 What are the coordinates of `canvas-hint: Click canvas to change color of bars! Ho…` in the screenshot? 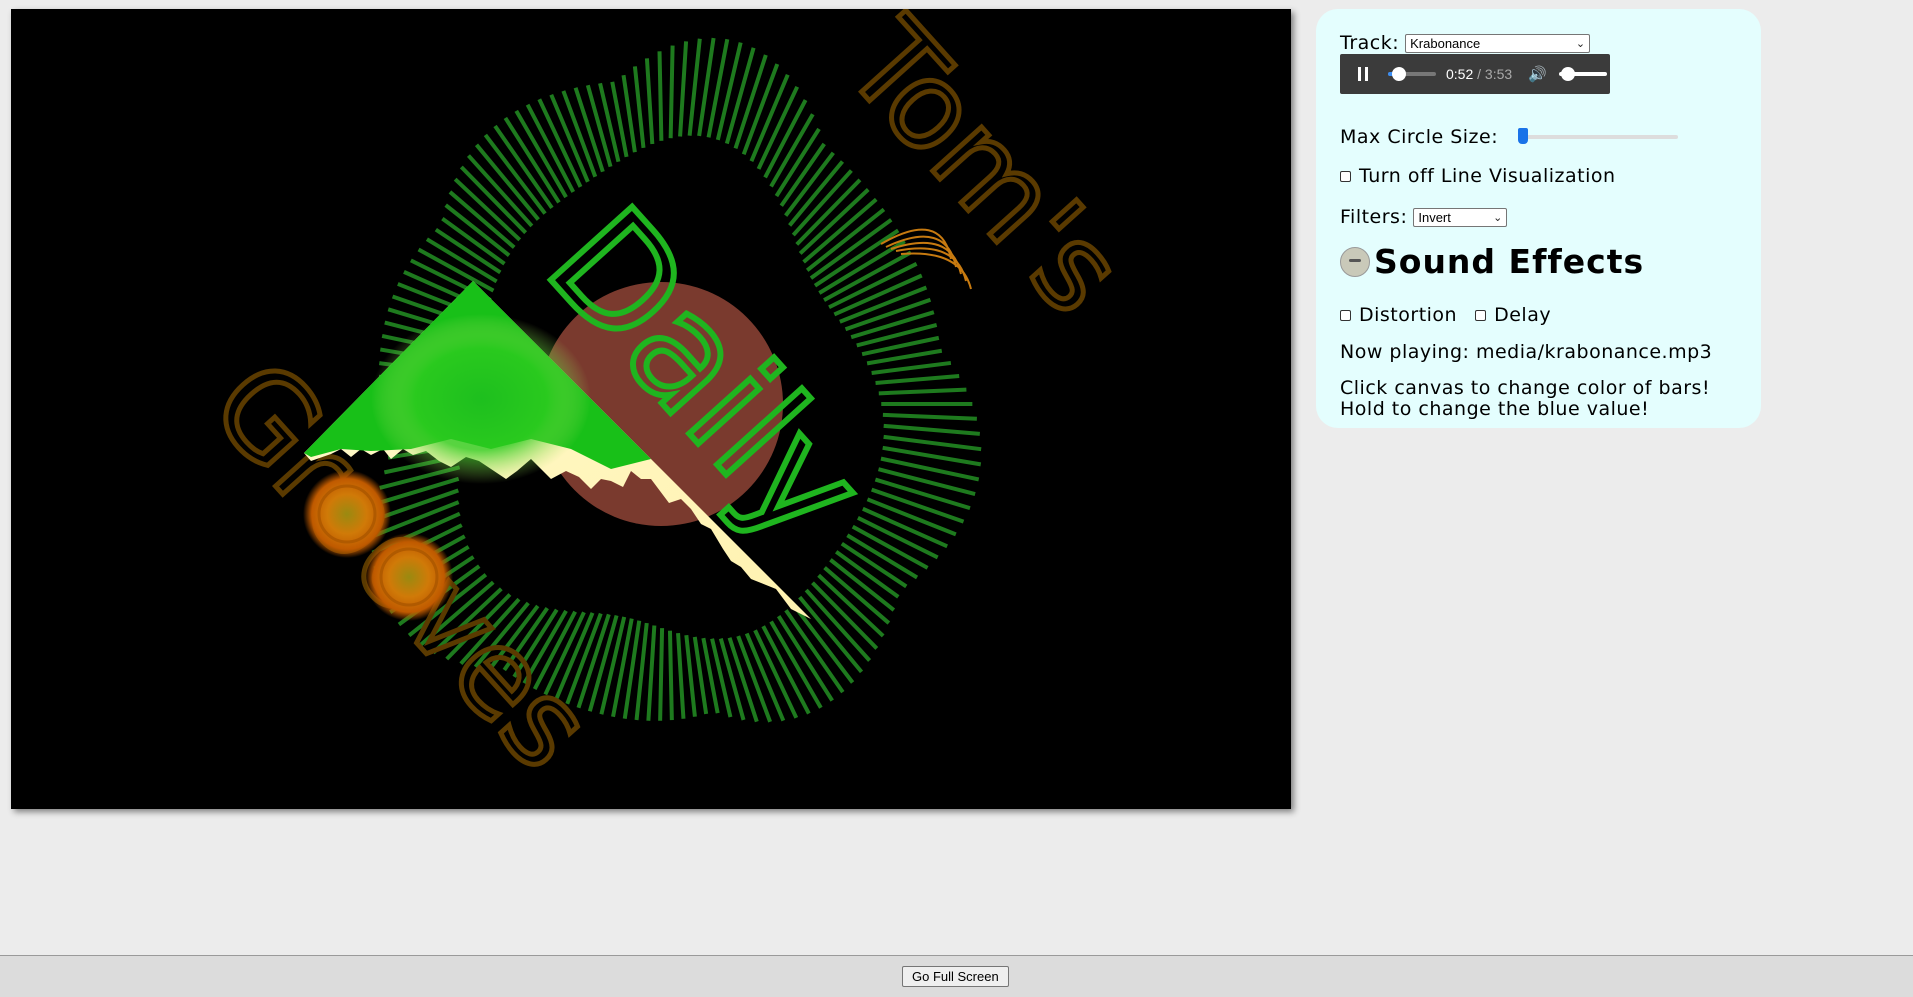 It's located at (1550, 399).